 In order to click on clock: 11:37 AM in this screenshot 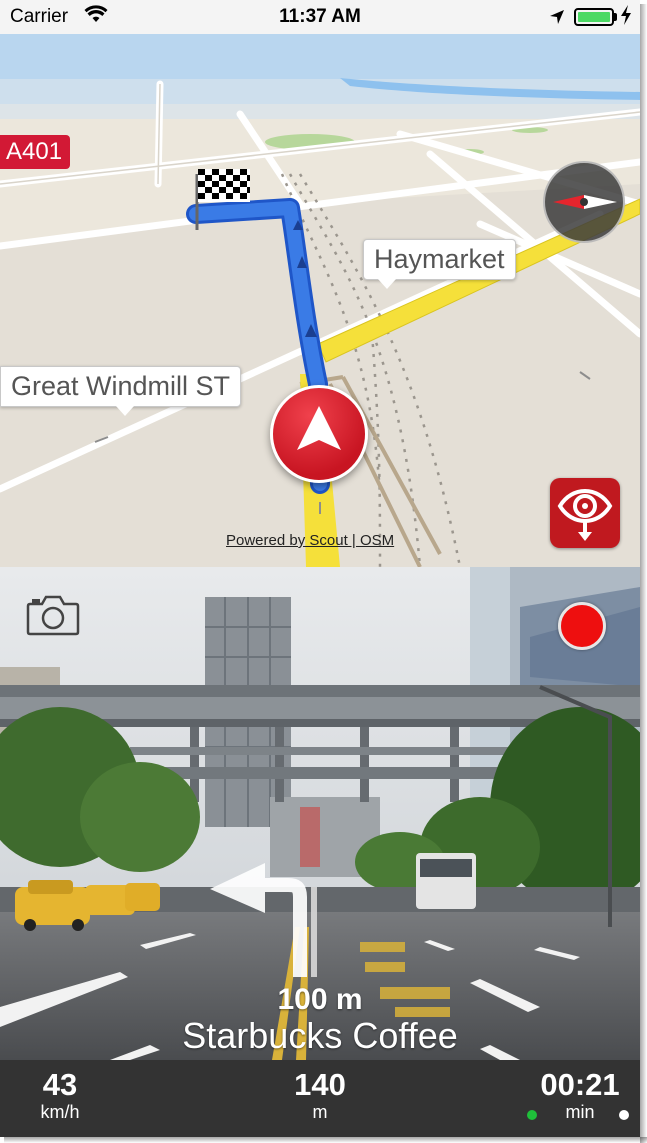, I will do `click(320, 16)`.